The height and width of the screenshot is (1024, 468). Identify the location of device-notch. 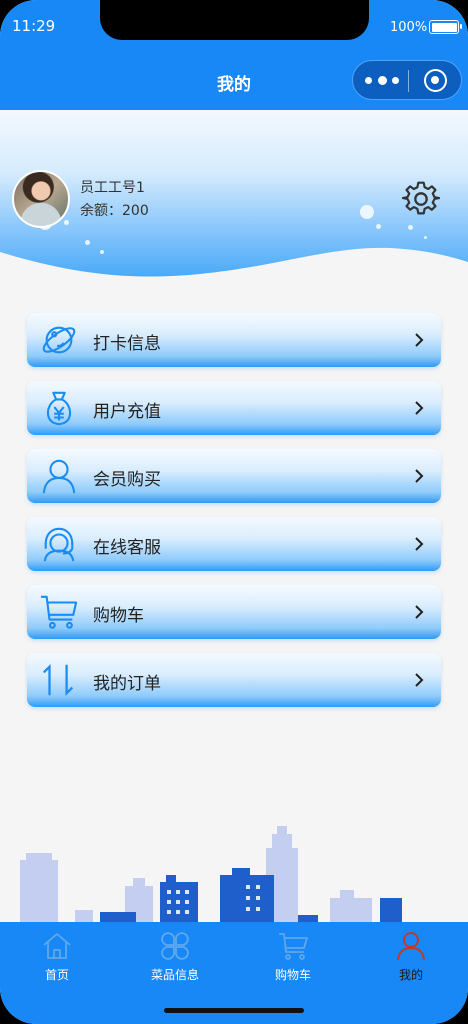
(234, 20).